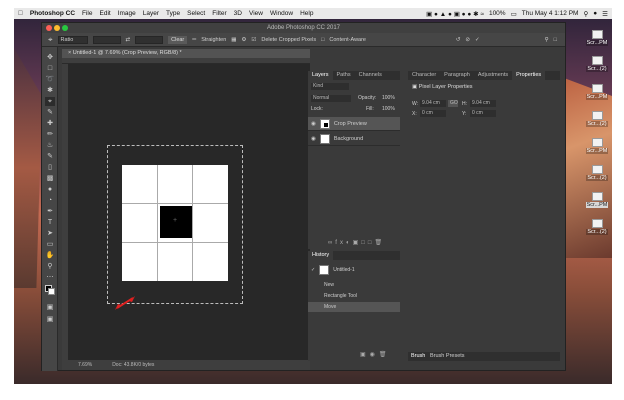  Describe the element at coordinates (597, 205) in the screenshot. I see `desktop-file-label-selected: Scr...PM` at that location.